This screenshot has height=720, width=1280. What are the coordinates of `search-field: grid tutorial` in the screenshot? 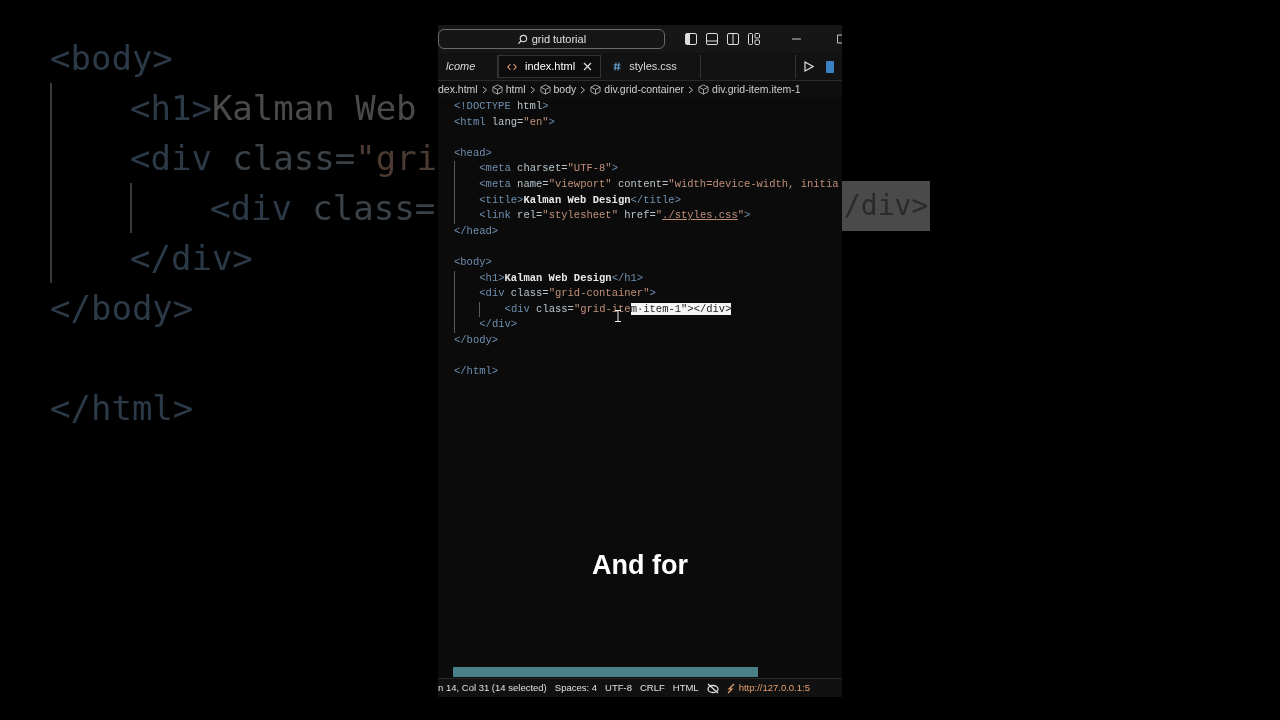 It's located at (551, 39).